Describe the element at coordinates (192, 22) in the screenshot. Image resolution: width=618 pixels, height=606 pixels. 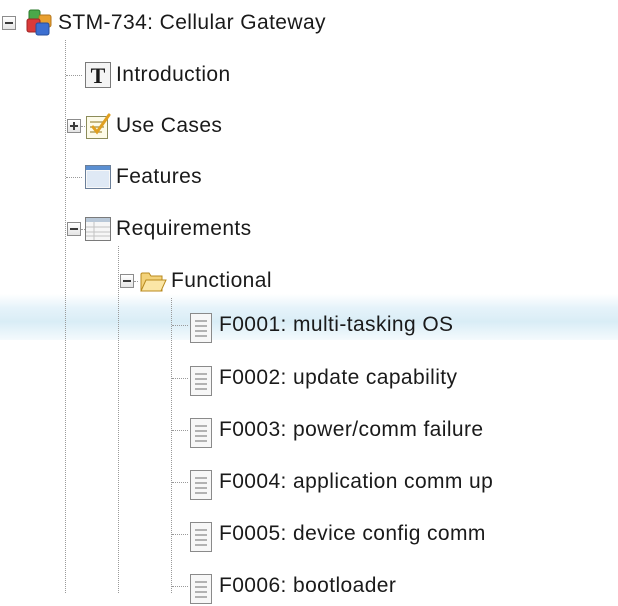
I see `tree-node-label: STM-734: Cellular Gateway` at that location.